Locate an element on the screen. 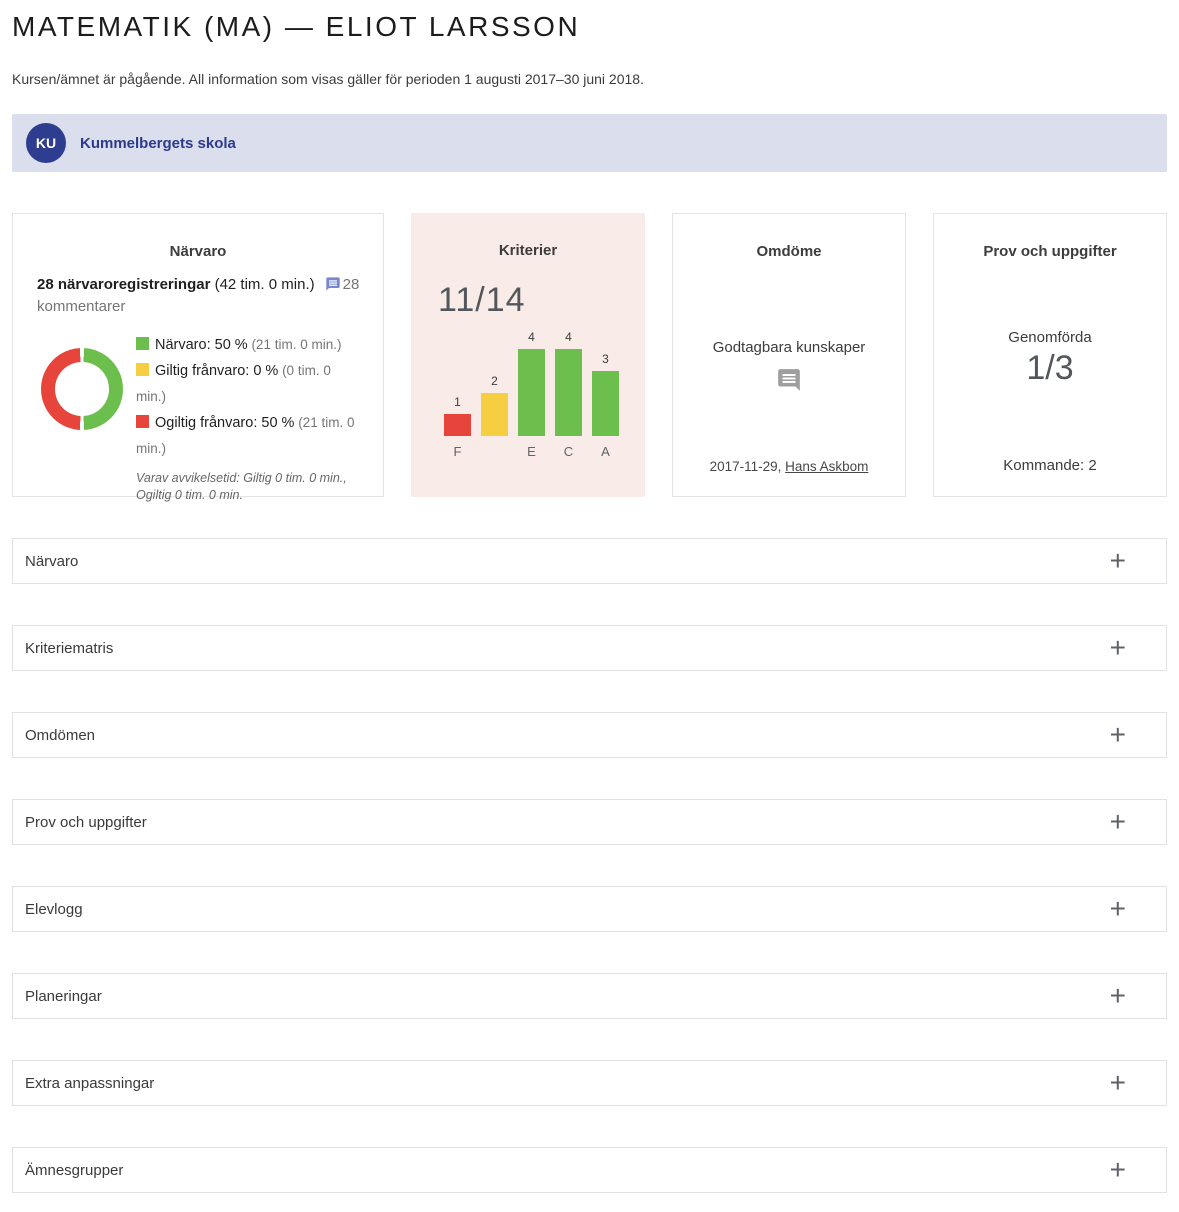 This screenshot has height=1212, width=1179. accordion-label: Elevlogg is located at coordinates (54, 909).